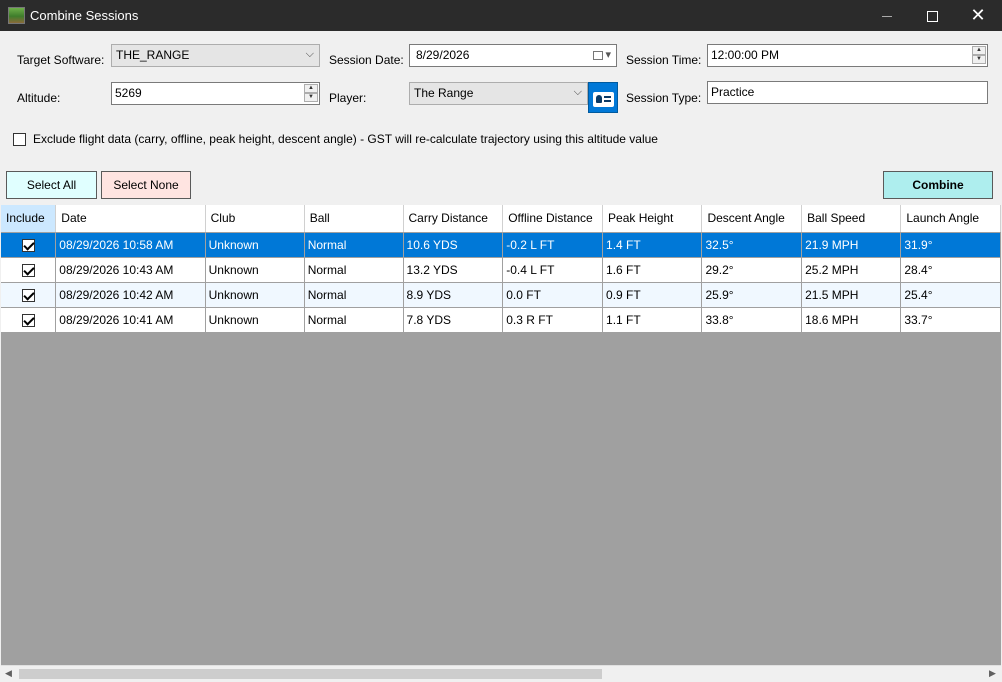  Describe the element at coordinates (130, 295) in the screenshot. I see `date-cell: 08/29/2026 10:42 AM` at that location.